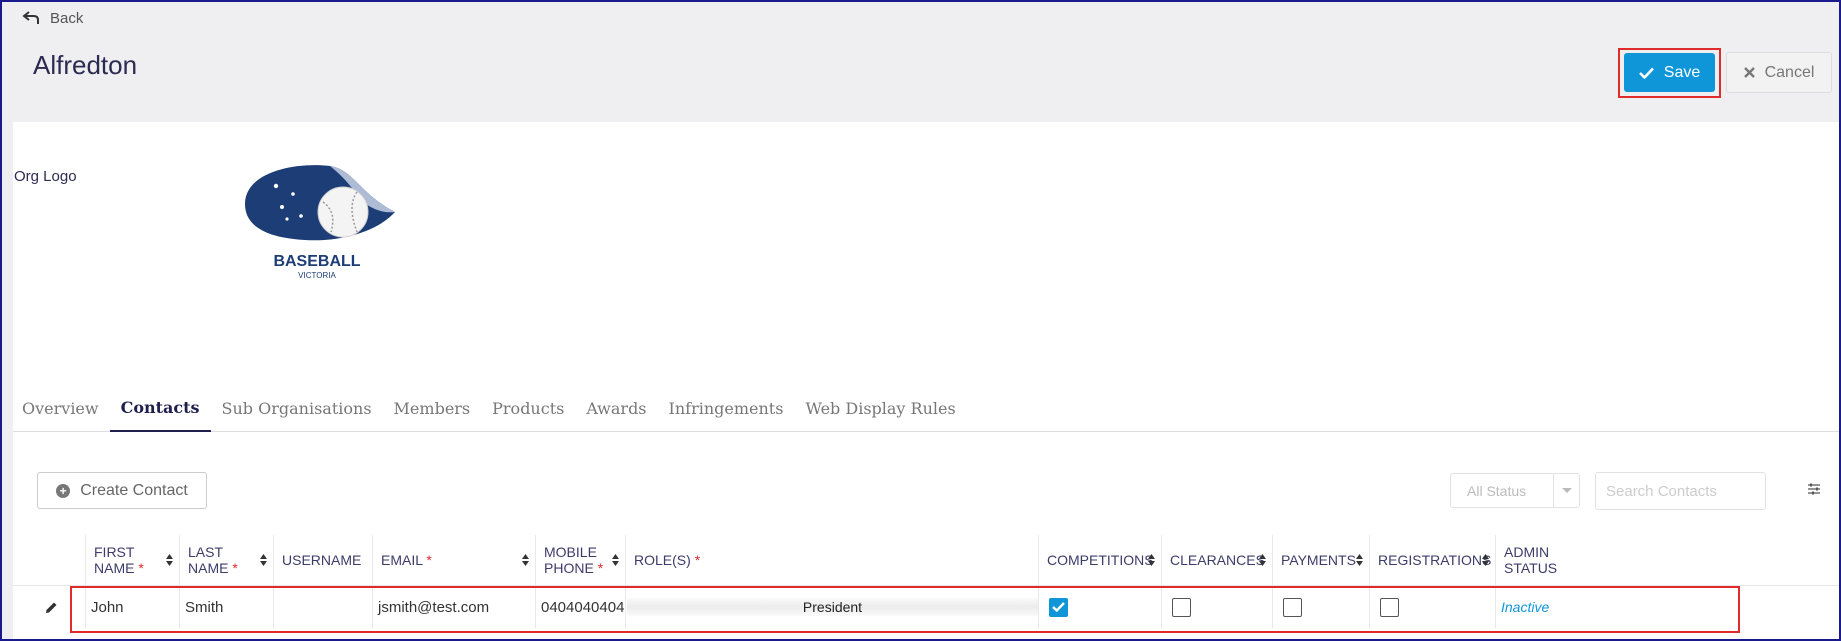  I want to click on col-label: REGISTRATIONS, so click(1435, 560).